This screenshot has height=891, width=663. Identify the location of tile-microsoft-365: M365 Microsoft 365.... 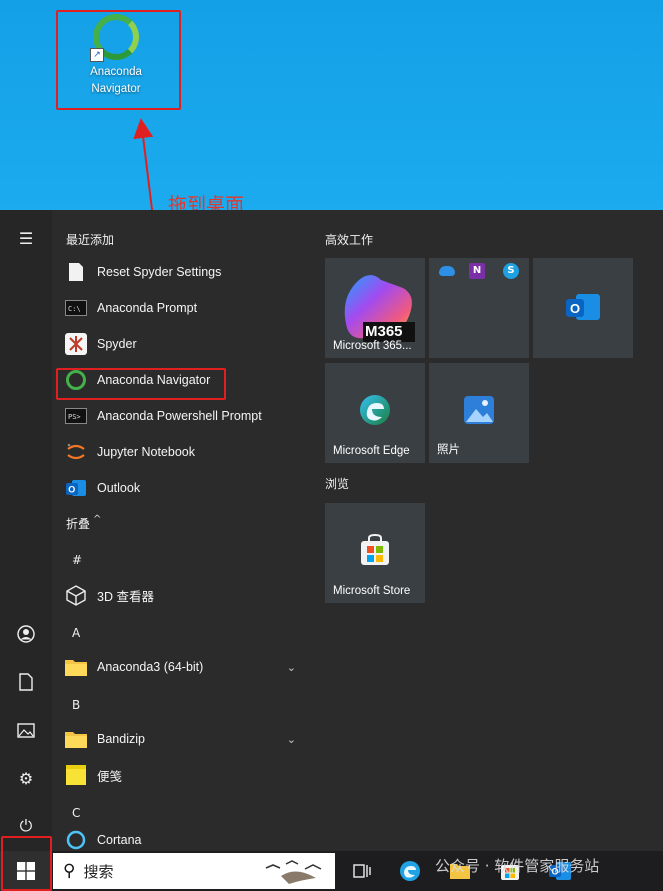
(375, 308).